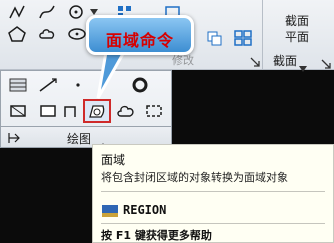 This screenshot has width=334, height=243. What do you see at coordinates (110, 210) in the screenshot?
I see `command-icon` at bounding box center [110, 210].